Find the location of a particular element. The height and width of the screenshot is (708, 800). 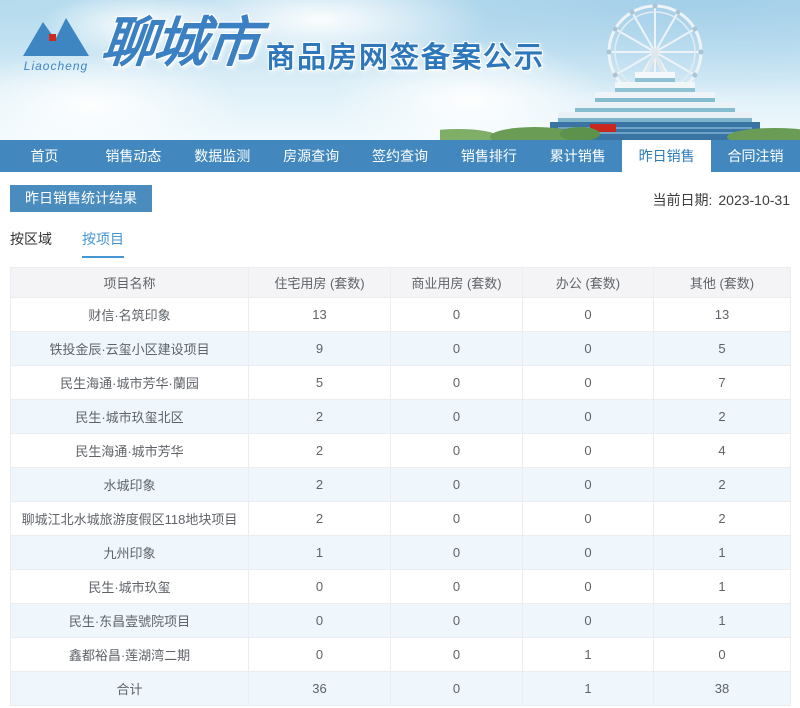

table-row: 民生海通·城市芳华·蘭园 5 0 0 7 is located at coordinates (400, 382).